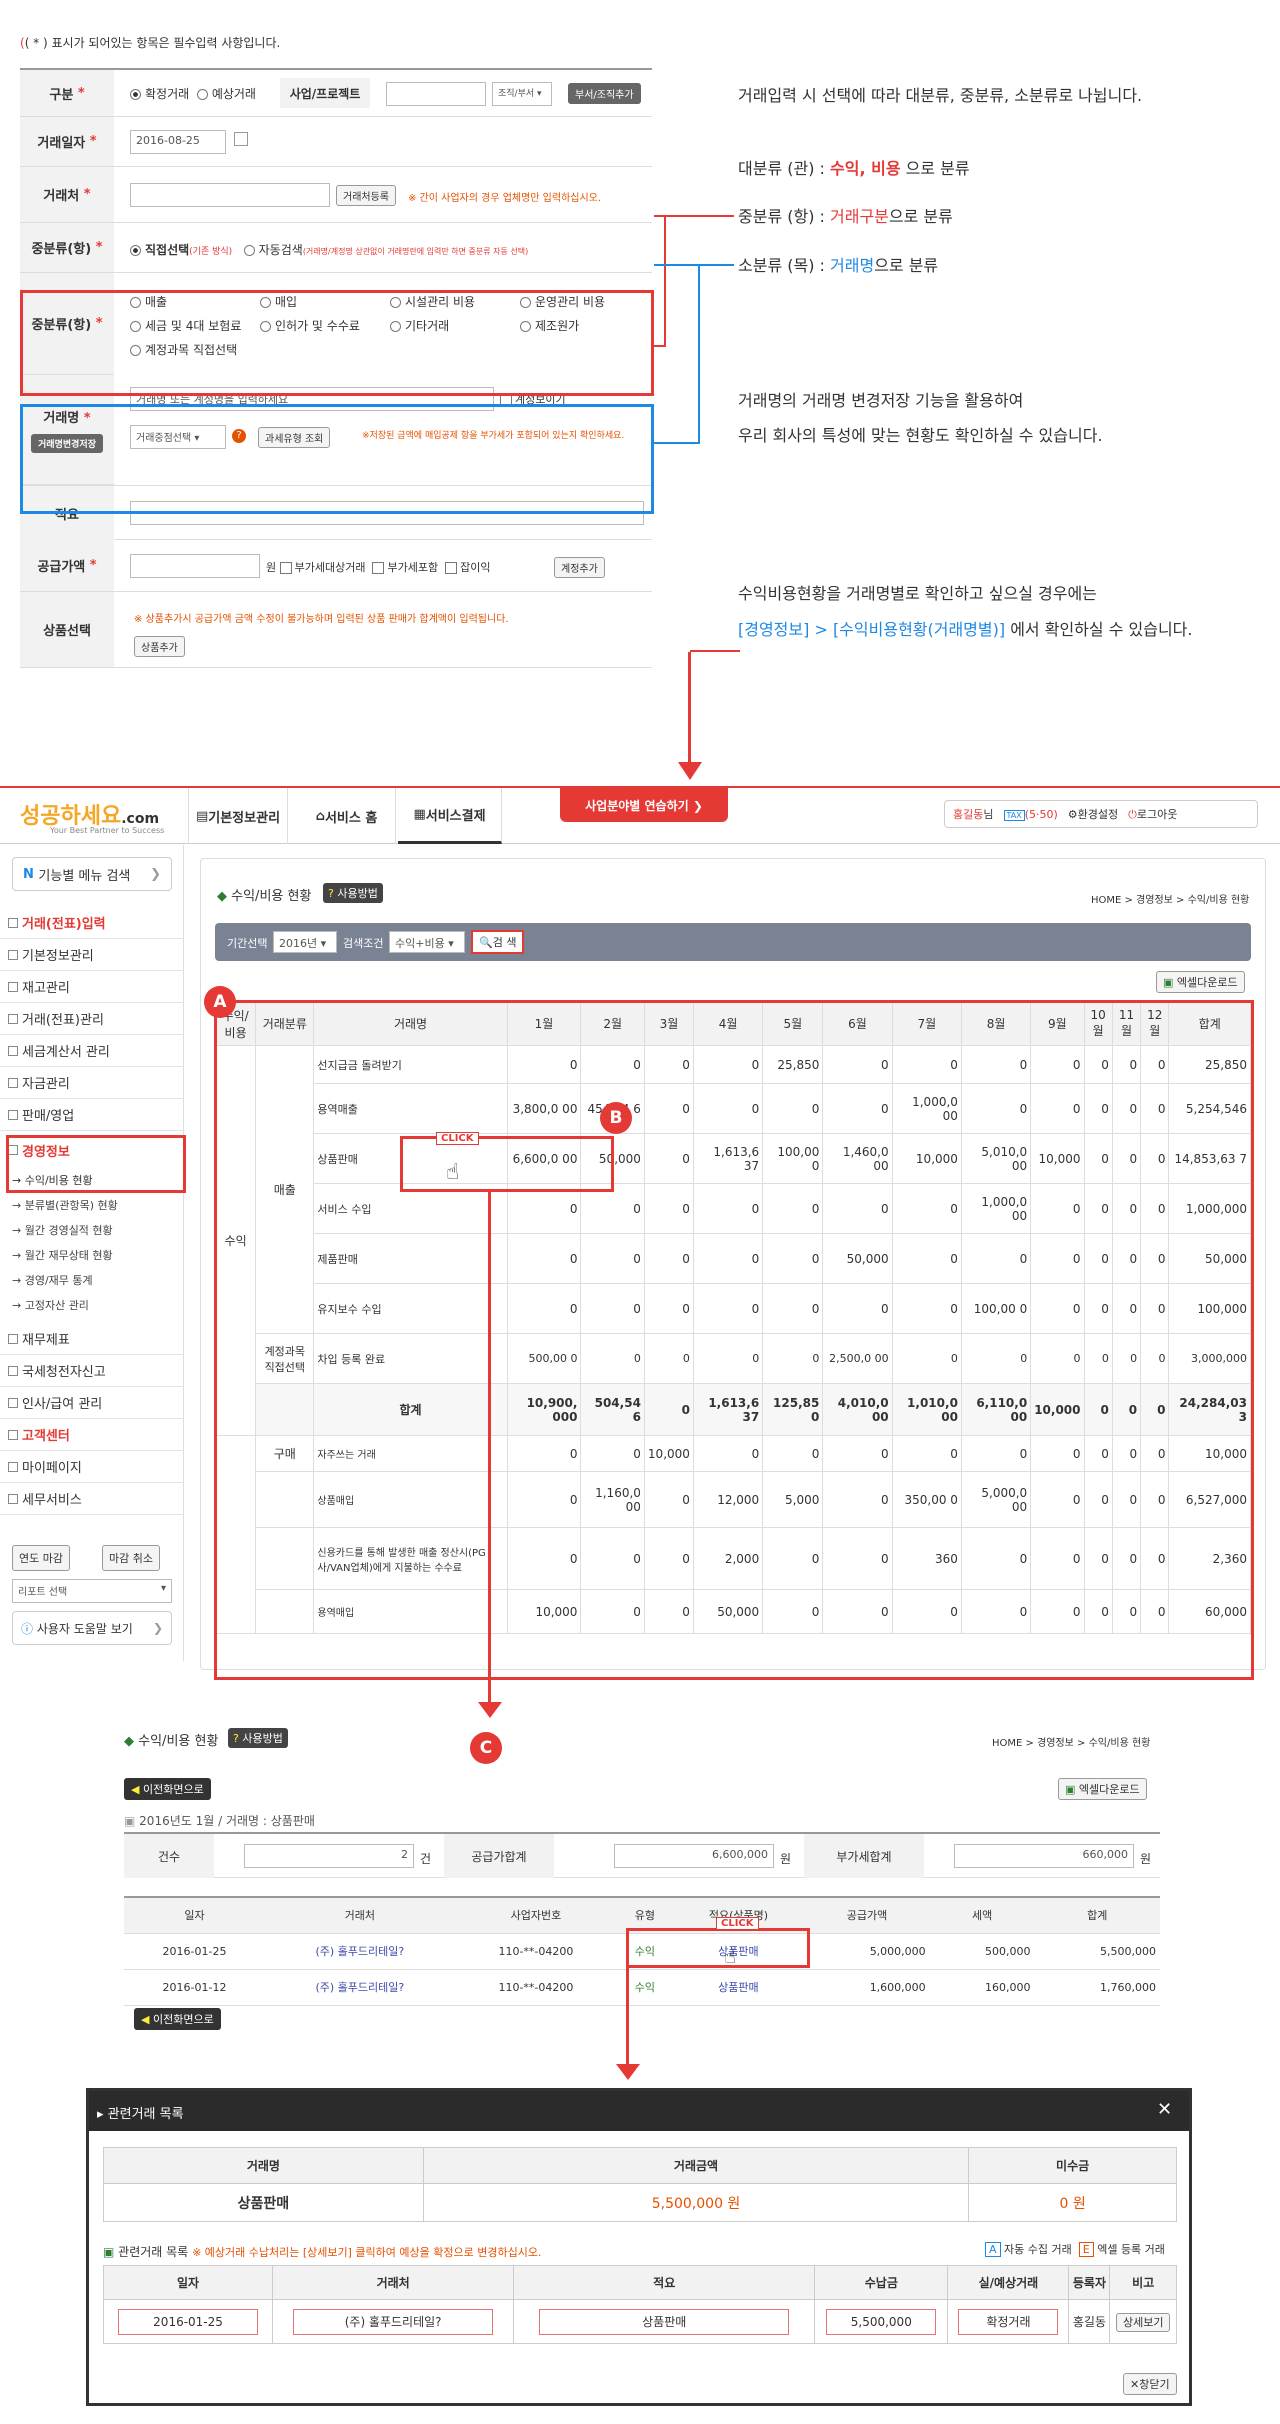 The width and height of the screenshot is (1280, 2424). What do you see at coordinates (353, 893) in the screenshot?
I see `howto-button: ? 사용방법` at bounding box center [353, 893].